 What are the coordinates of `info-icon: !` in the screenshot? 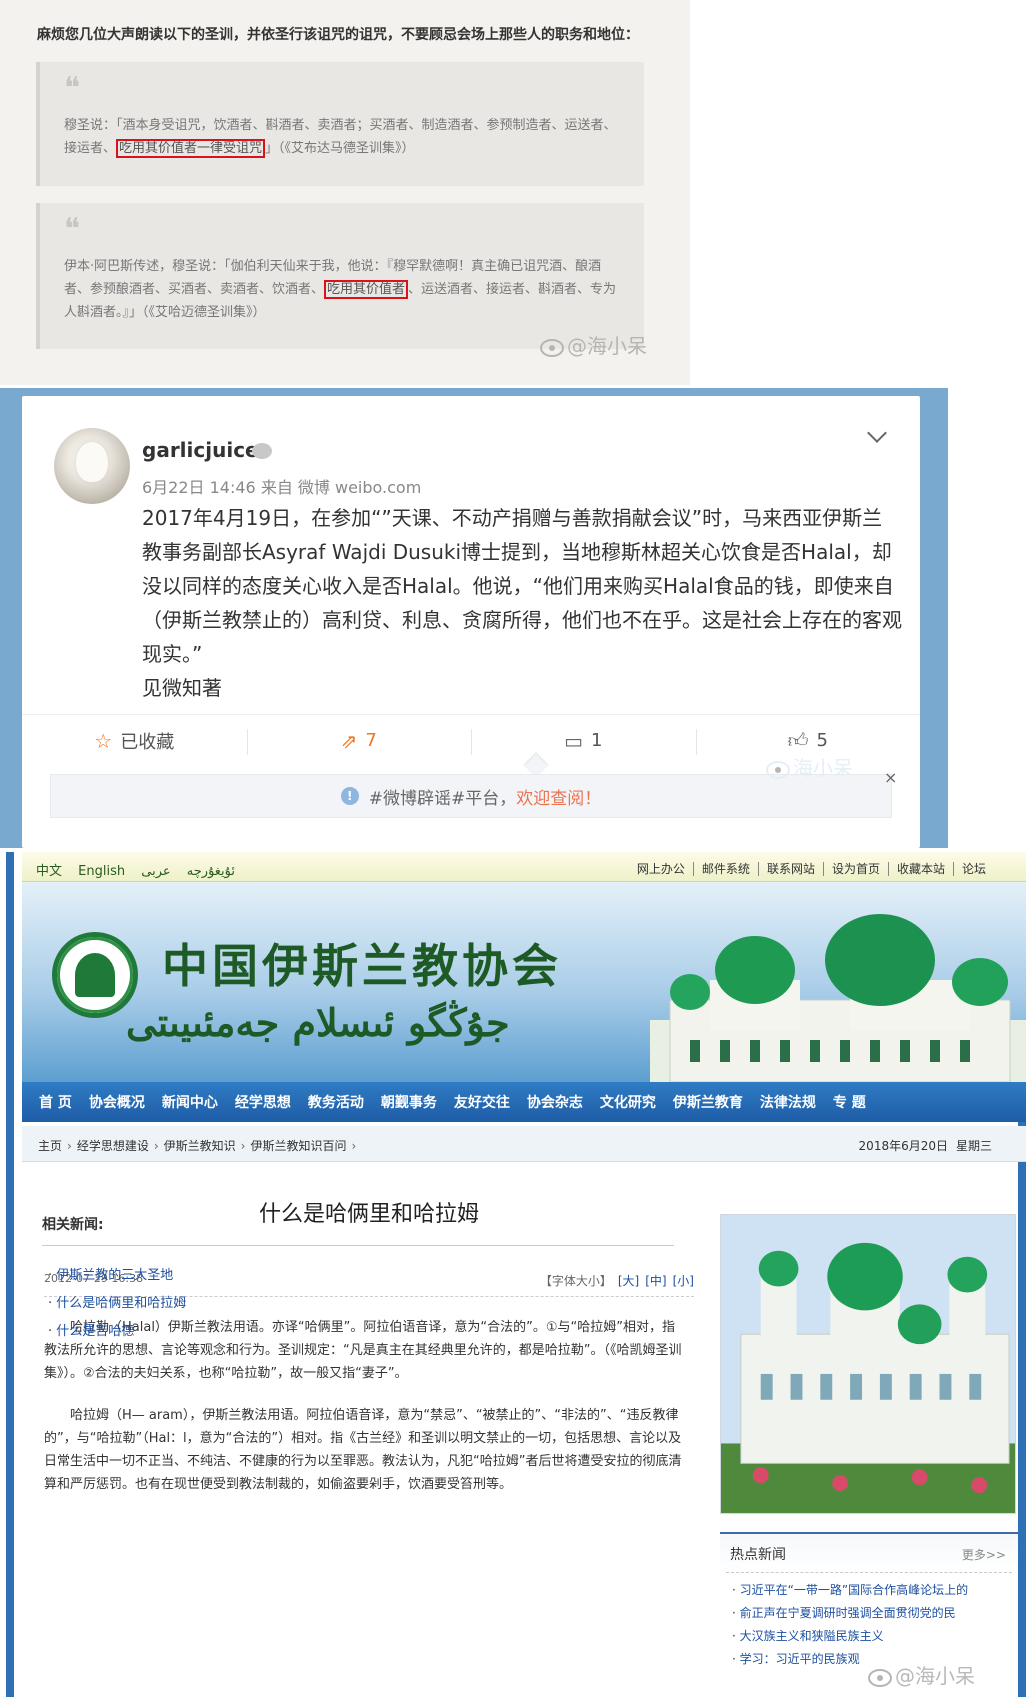 It's located at (349, 796).